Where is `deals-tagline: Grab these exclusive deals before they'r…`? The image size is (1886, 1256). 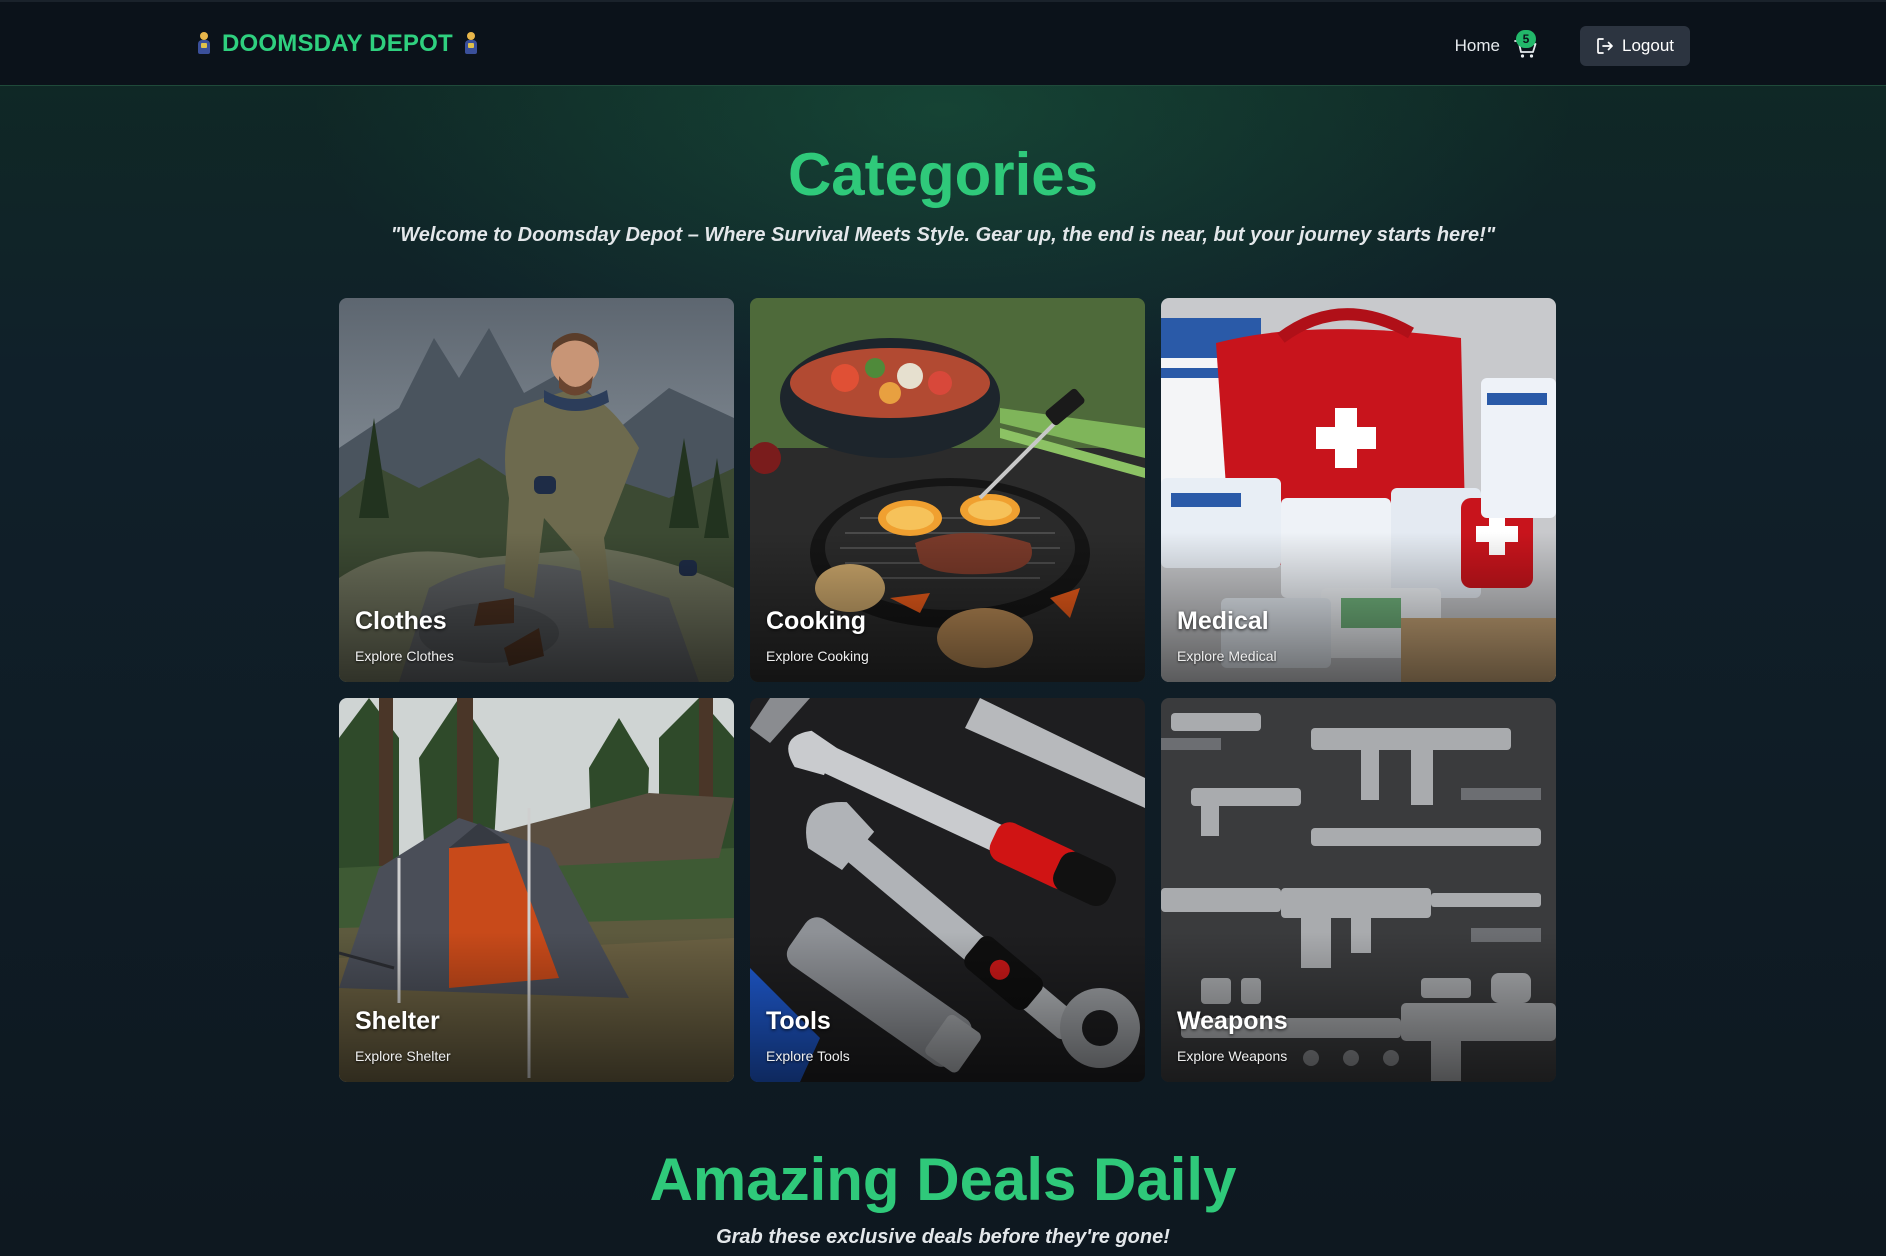 deals-tagline: Grab these exclusive deals before they'r… is located at coordinates (943, 1237).